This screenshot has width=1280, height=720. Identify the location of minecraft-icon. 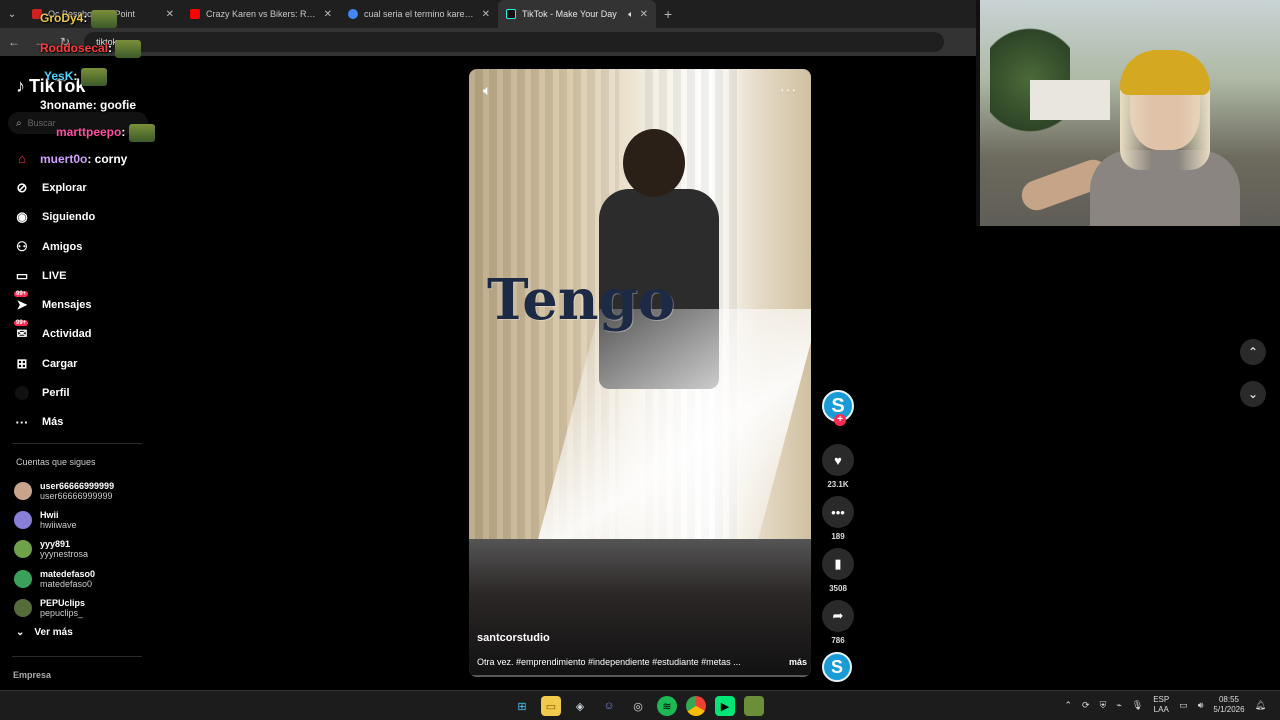
(754, 706).